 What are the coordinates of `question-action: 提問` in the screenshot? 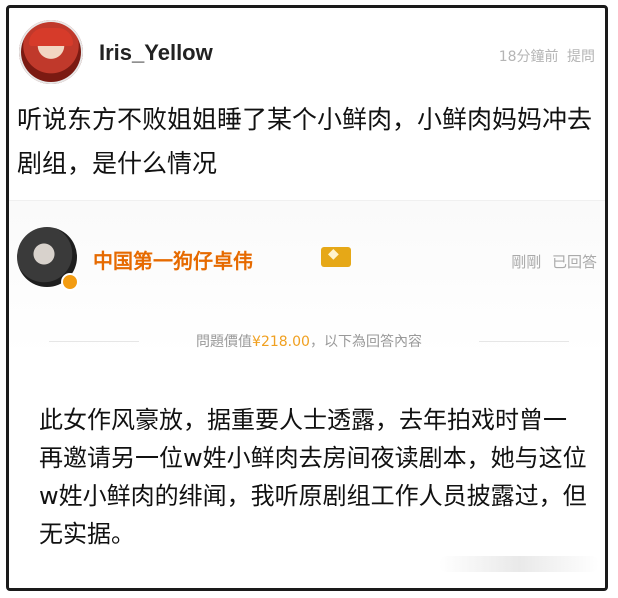 It's located at (581, 57).